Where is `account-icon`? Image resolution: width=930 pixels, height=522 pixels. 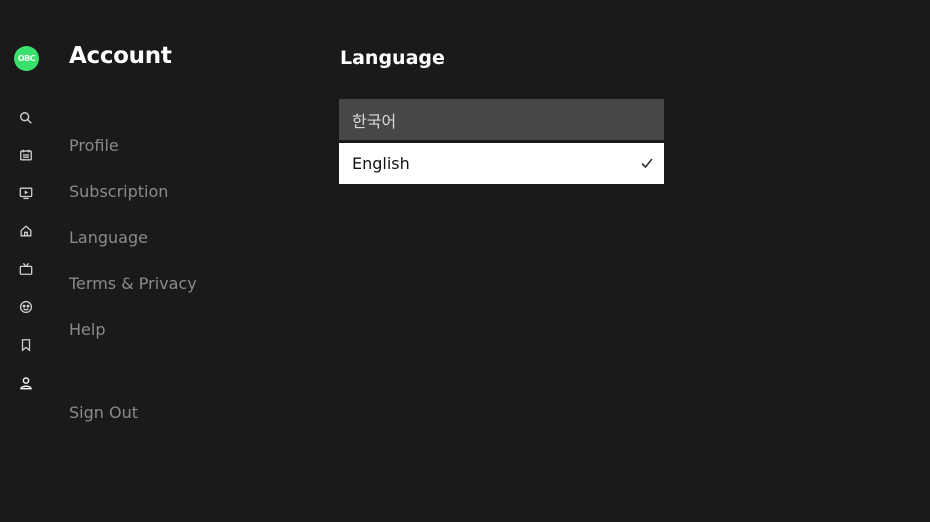 account-icon is located at coordinates (26, 383).